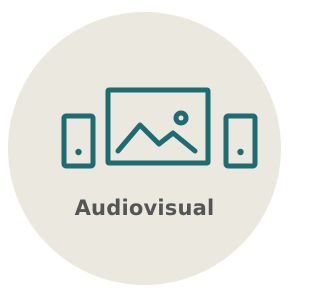 The image size is (320, 294). What do you see at coordinates (156, 138) in the screenshot?
I see `mountain-icon` at bounding box center [156, 138].